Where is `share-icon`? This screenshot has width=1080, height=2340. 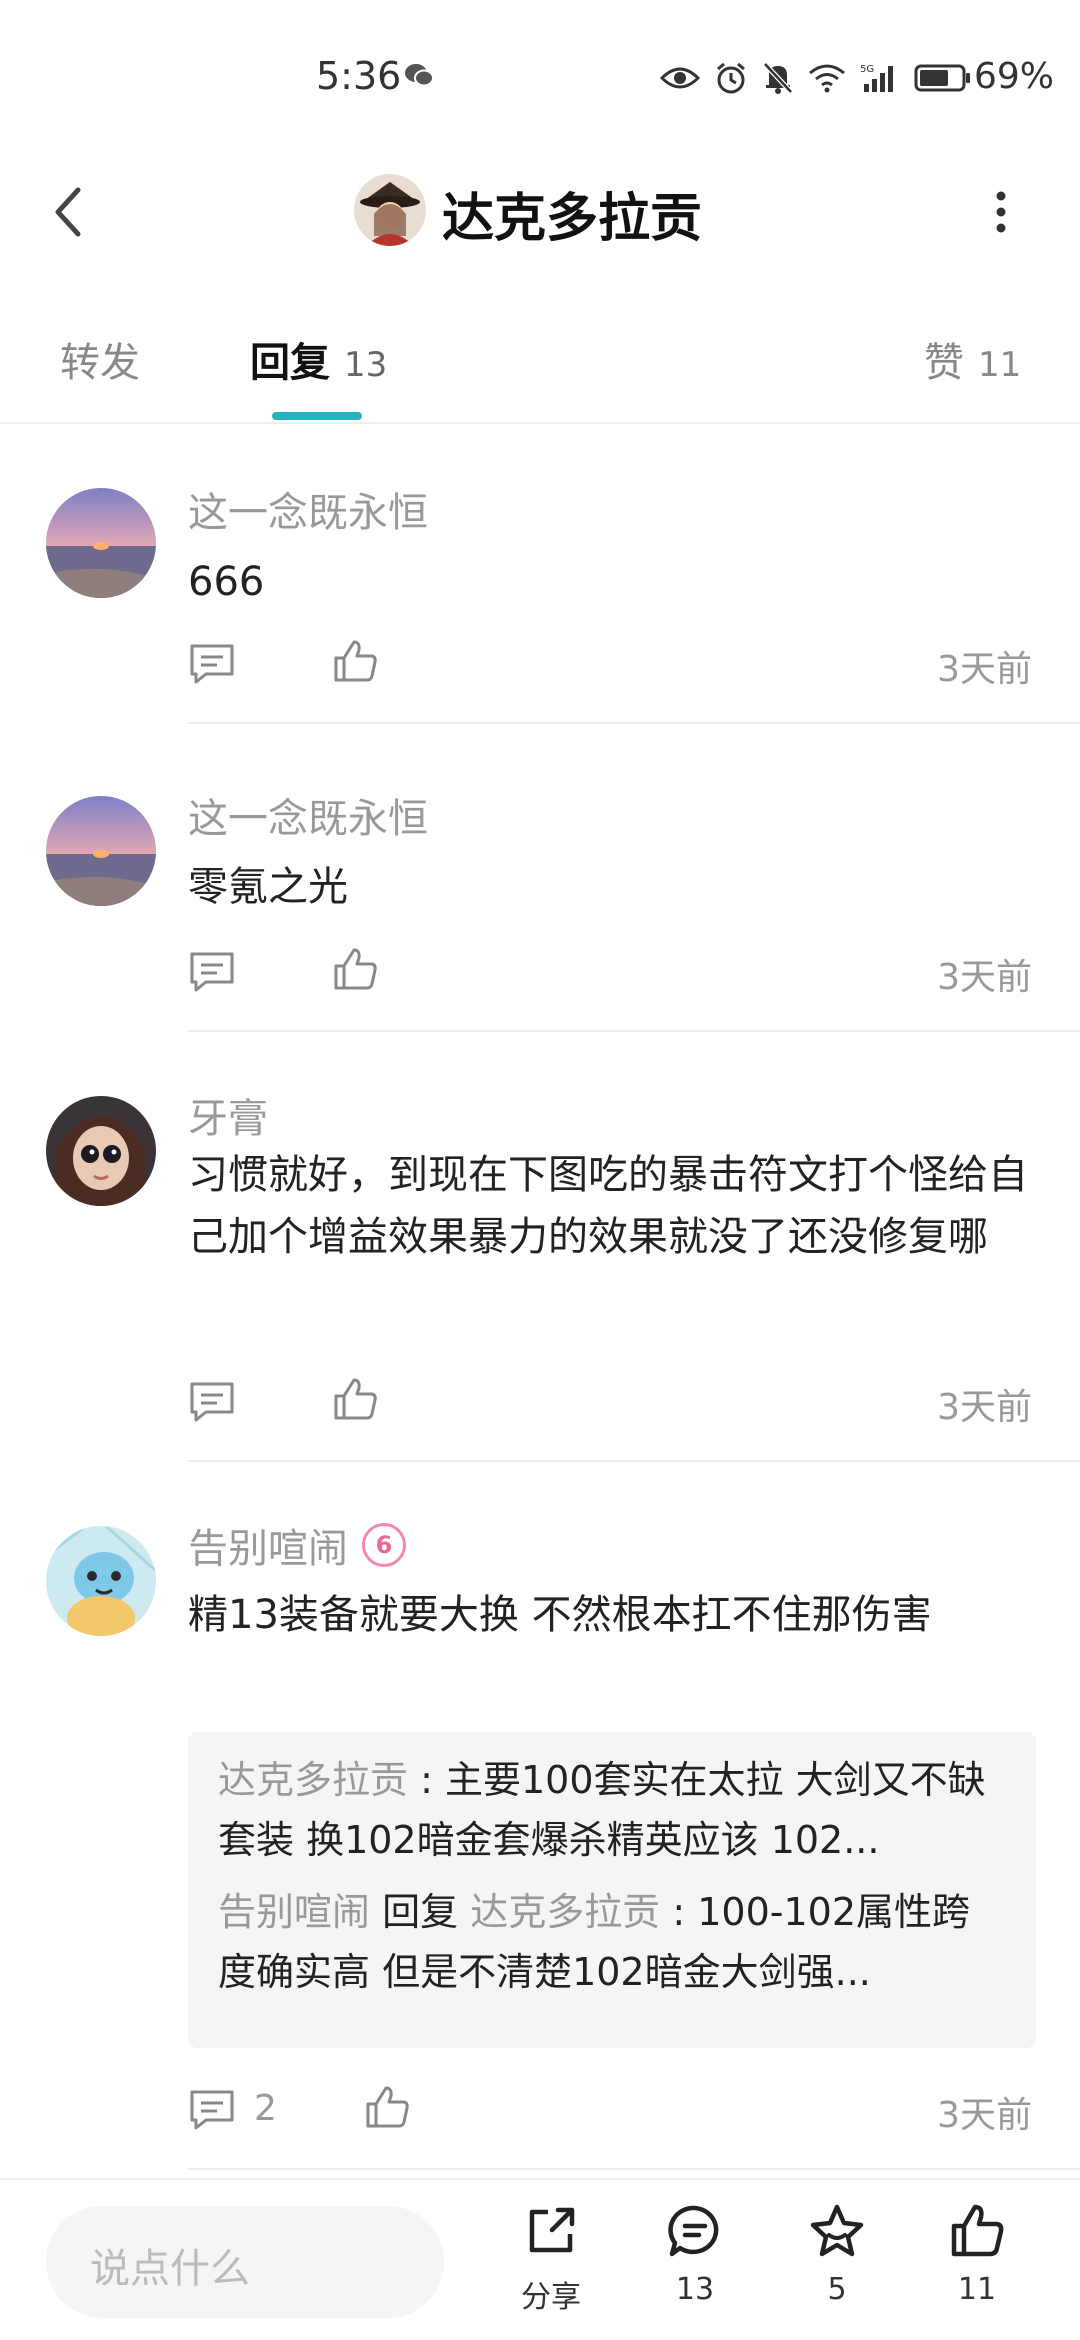 share-icon is located at coordinates (552, 2230).